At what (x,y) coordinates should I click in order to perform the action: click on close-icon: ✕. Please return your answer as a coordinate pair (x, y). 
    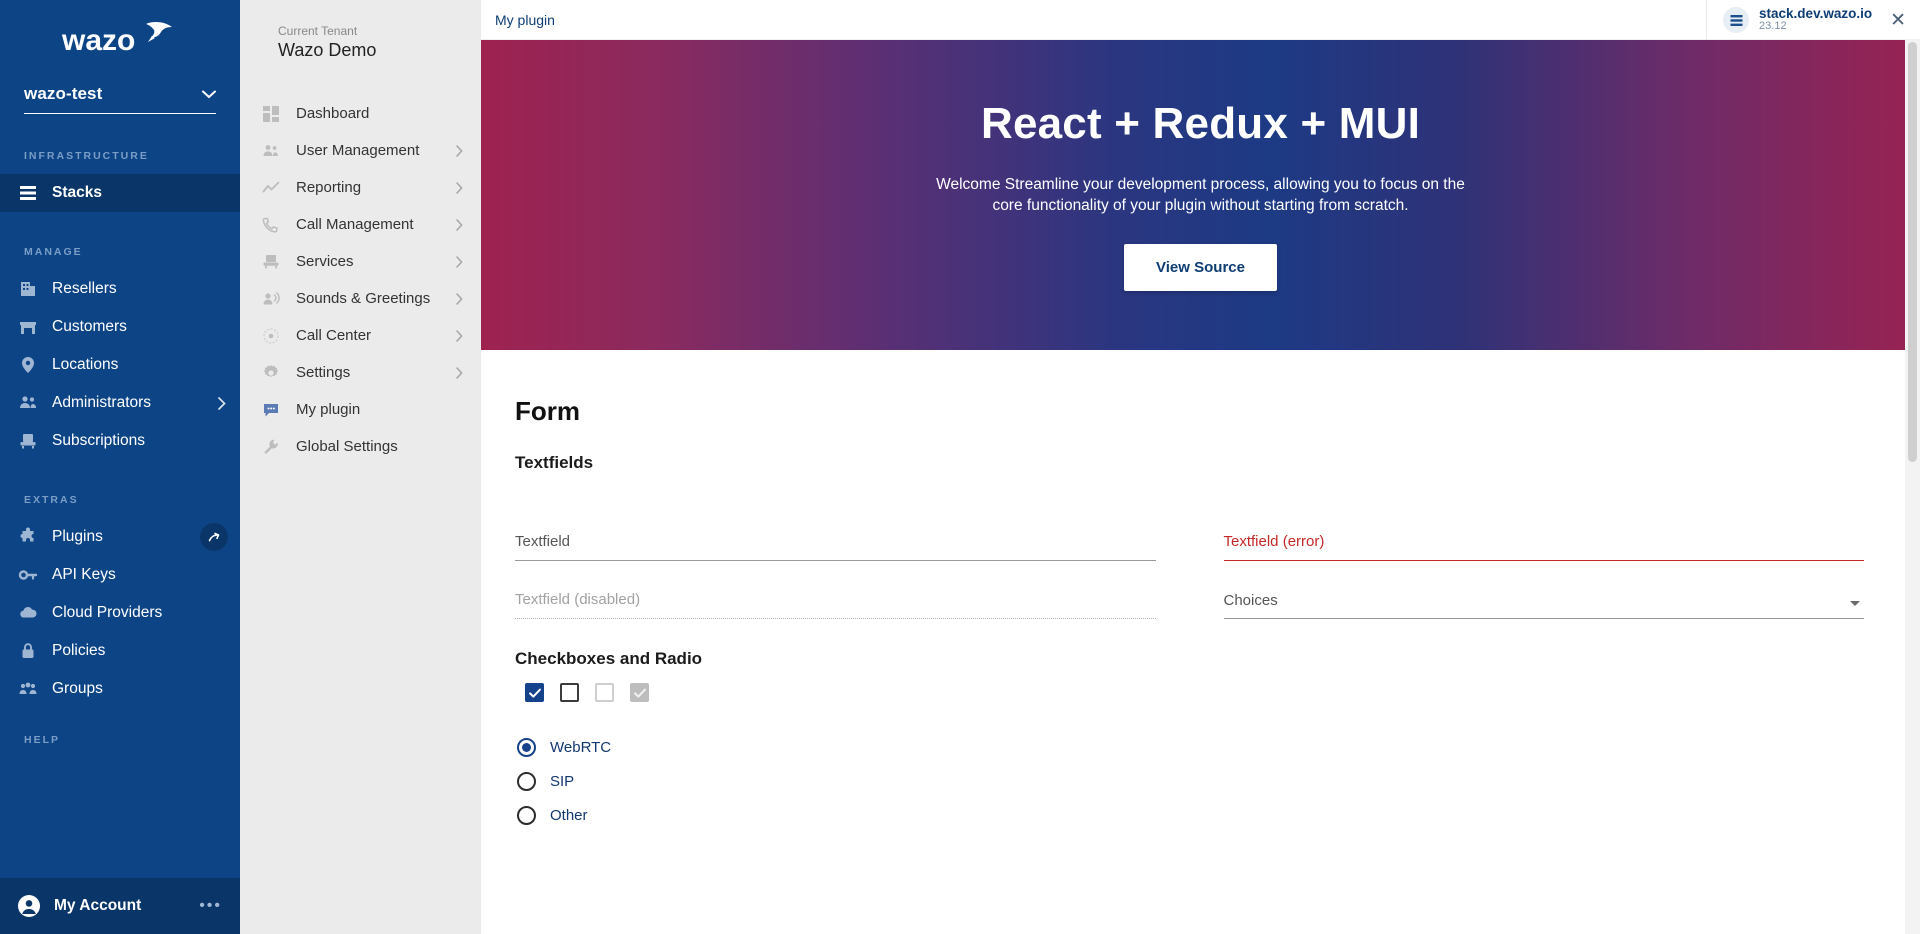
    Looking at the image, I should click on (1898, 20).